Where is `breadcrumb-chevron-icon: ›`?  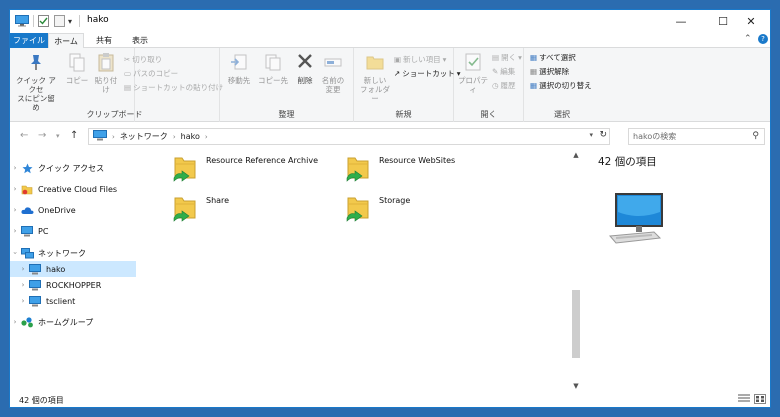 breadcrumb-chevron-icon: › is located at coordinates (174, 136).